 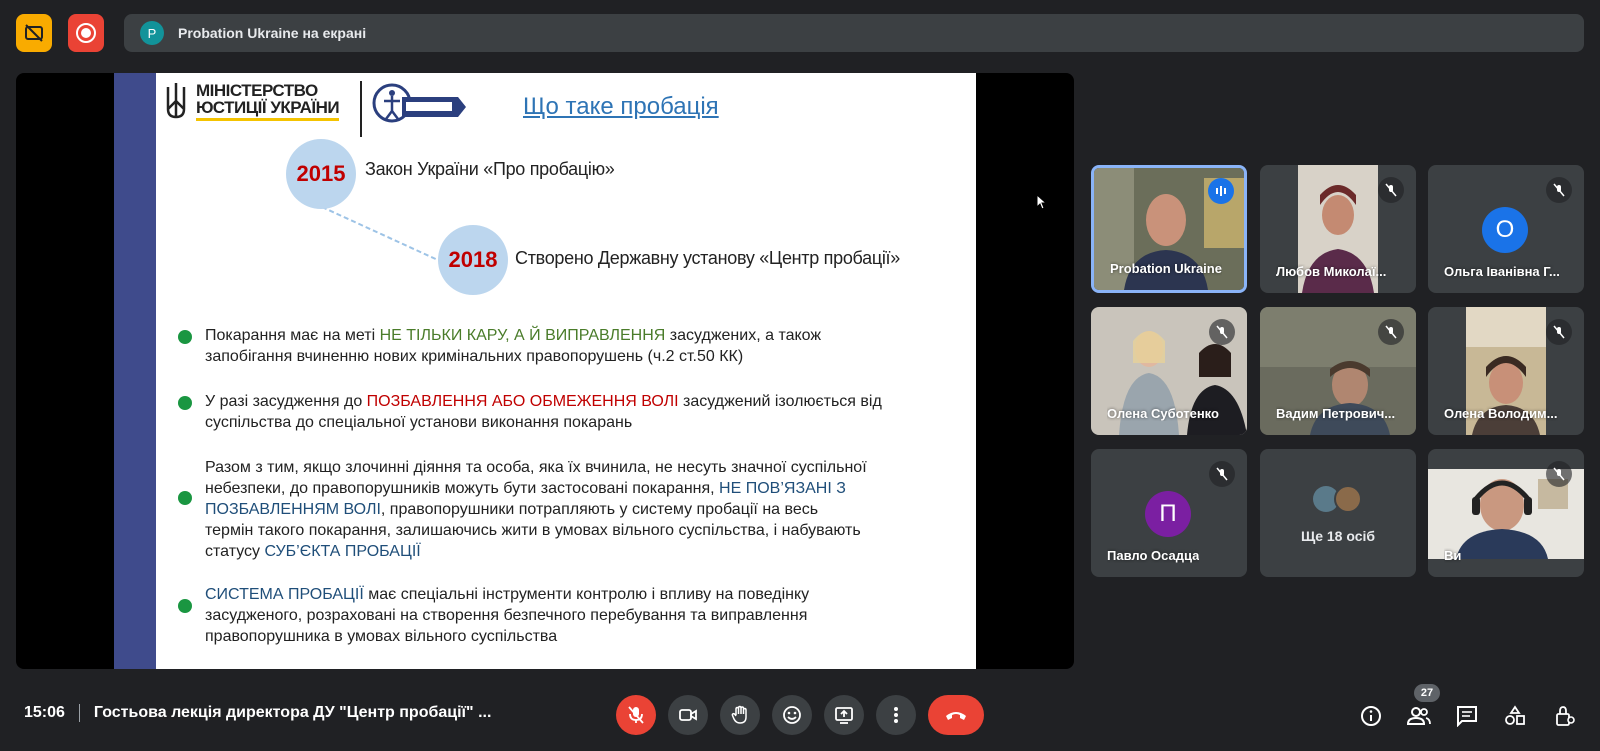 I want to click on activities-icon, so click(x=1515, y=715).